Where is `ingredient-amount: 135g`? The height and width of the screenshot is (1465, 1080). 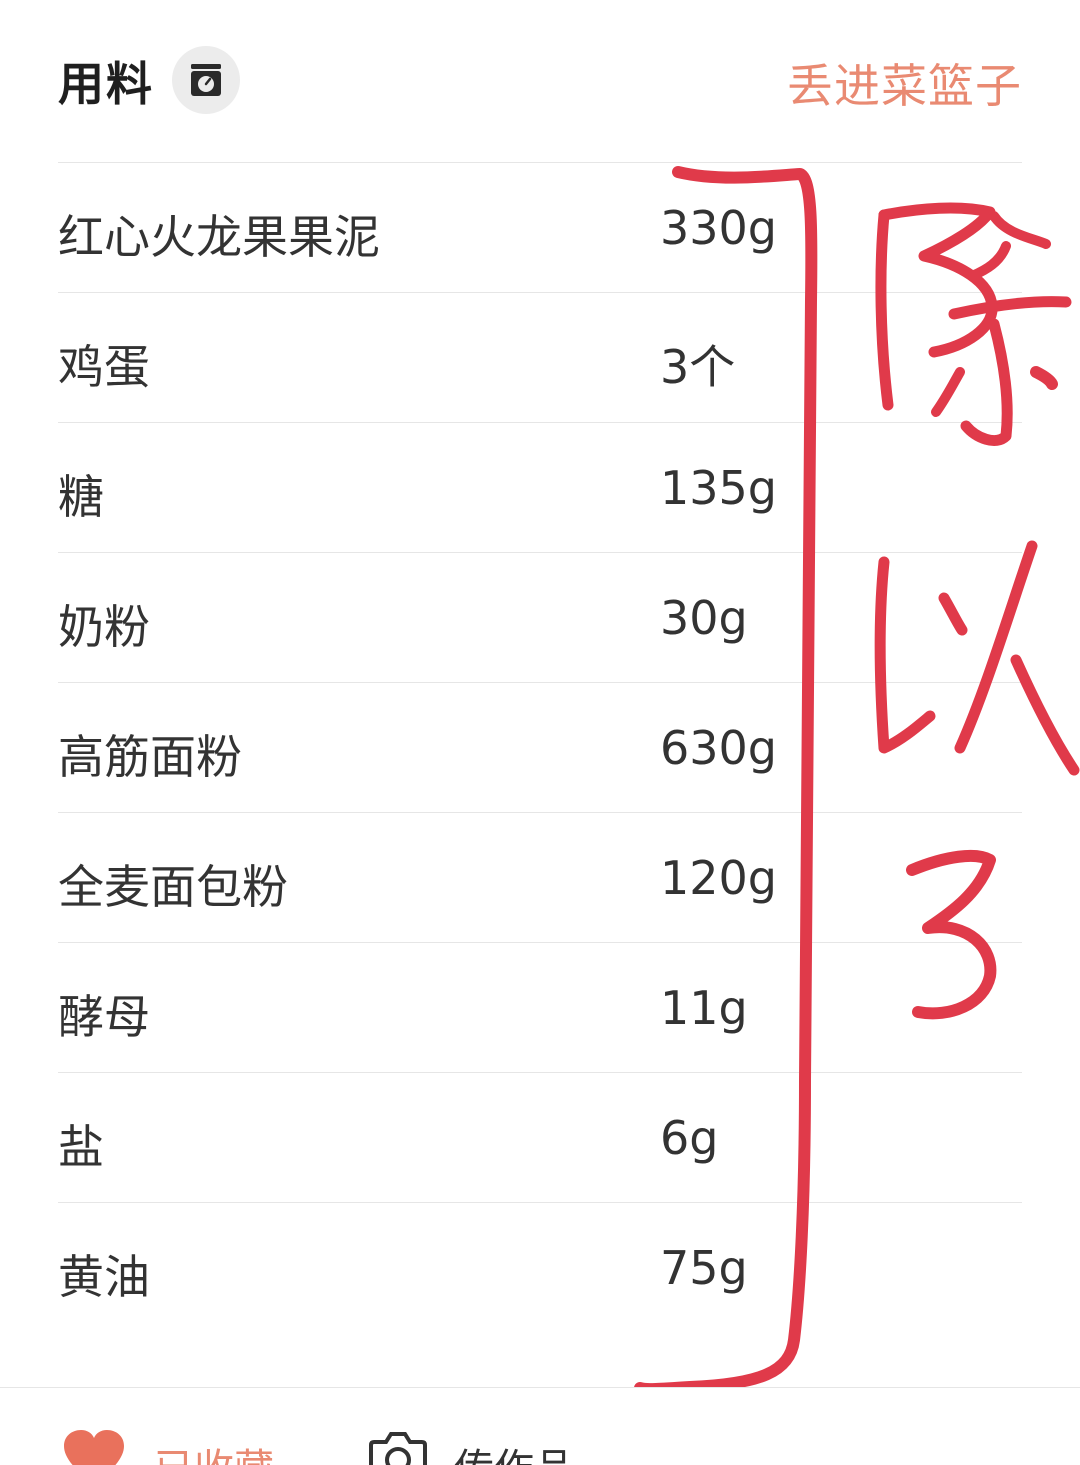 ingredient-amount: 135g is located at coordinates (718, 488).